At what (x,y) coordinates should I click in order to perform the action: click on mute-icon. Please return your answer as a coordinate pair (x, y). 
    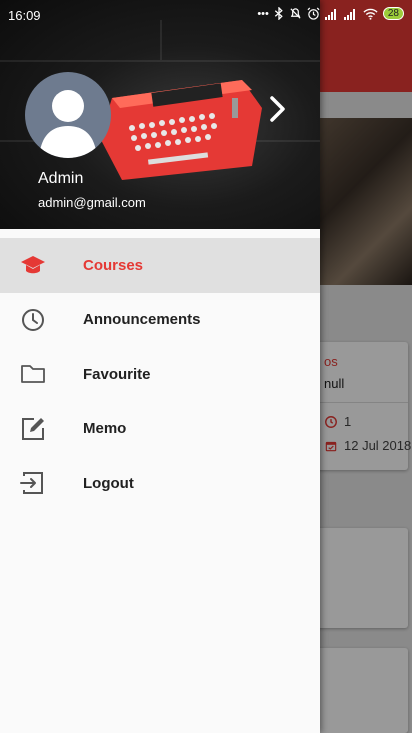
    Looking at the image, I should click on (295, 13).